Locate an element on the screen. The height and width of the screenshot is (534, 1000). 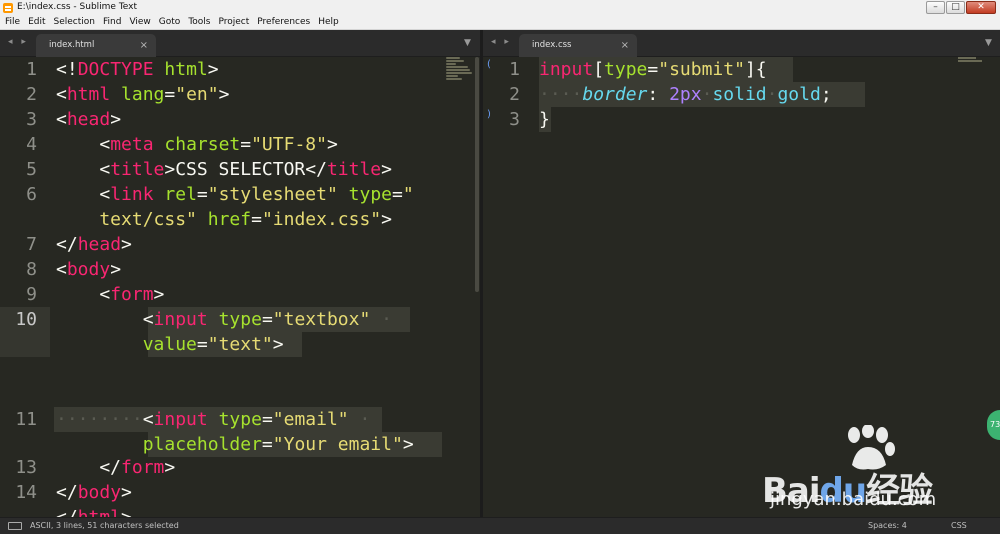
tab-index-css: index.css × is located at coordinates (578, 45).